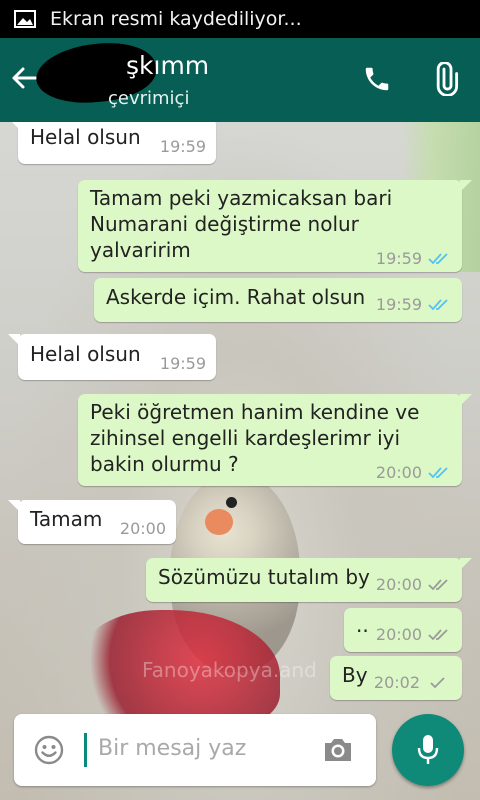 This screenshot has width=480, height=800. Describe the element at coordinates (264, 577) in the screenshot. I see `message-text: Sözümüzu tutalım by` at that location.